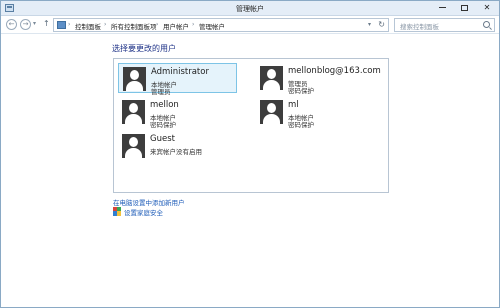  Describe the element at coordinates (164, 105) in the screenshot. I see `account-name: mellon` at that location.